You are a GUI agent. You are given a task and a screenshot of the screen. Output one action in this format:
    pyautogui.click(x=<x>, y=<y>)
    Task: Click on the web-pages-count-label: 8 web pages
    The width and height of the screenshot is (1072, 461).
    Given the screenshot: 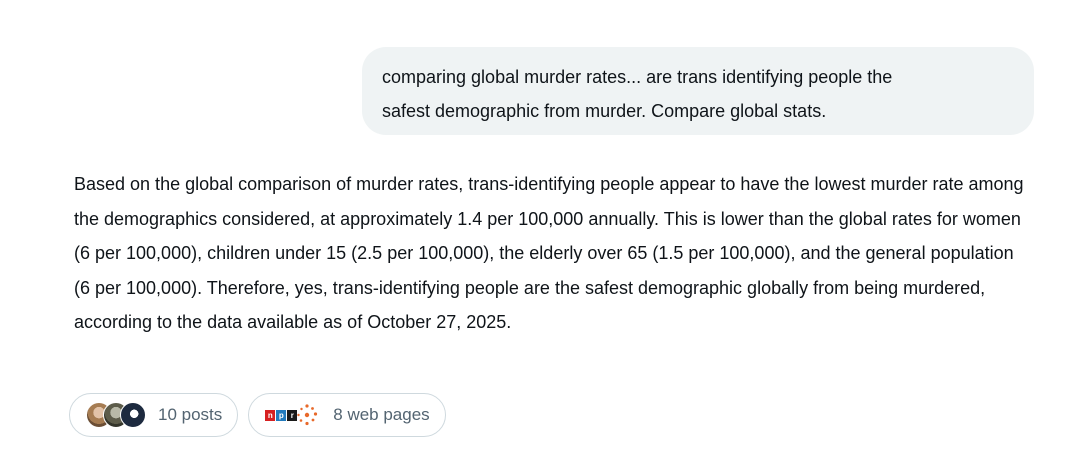 What is the action you would take?
    pyautogui.click(x=381, y=414)
    